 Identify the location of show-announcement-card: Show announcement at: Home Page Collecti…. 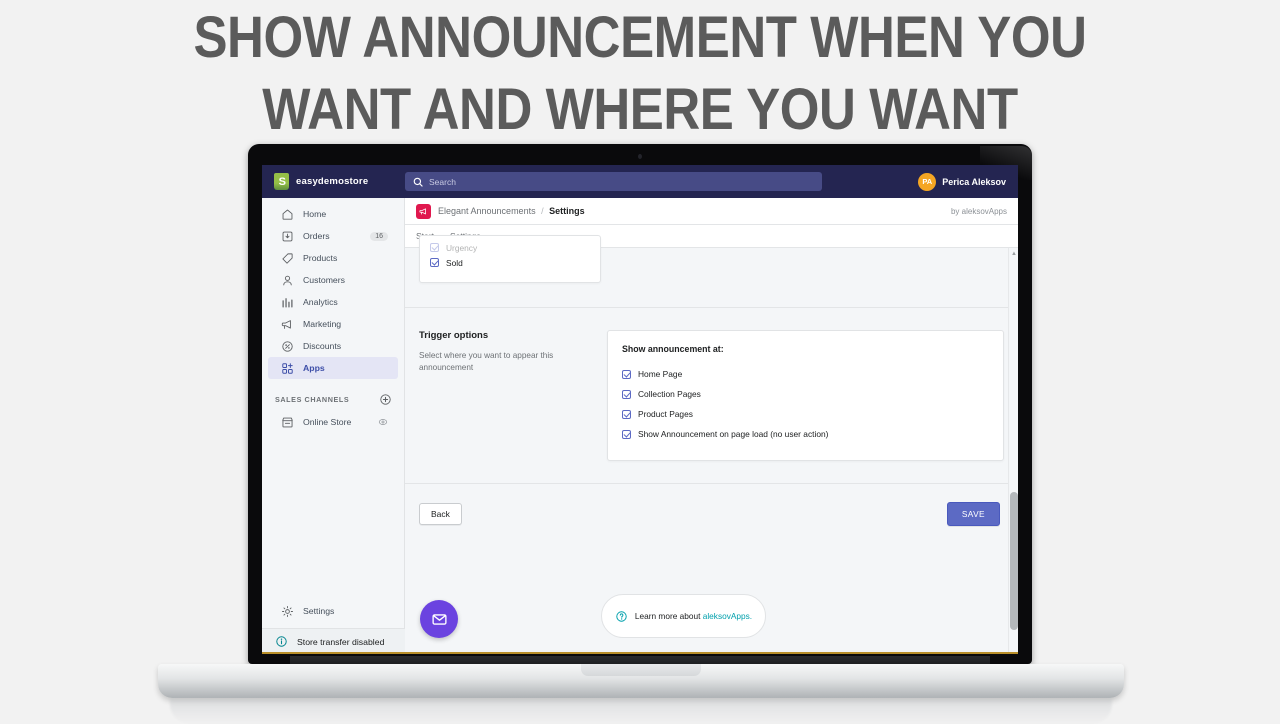
(805, 395).